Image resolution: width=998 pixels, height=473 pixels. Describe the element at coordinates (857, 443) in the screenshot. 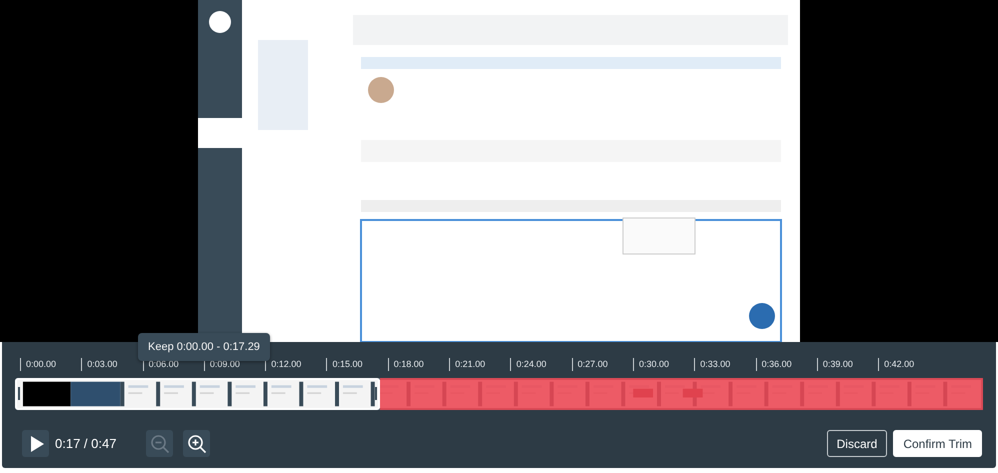

I see `discard-button: Discard` at that location.